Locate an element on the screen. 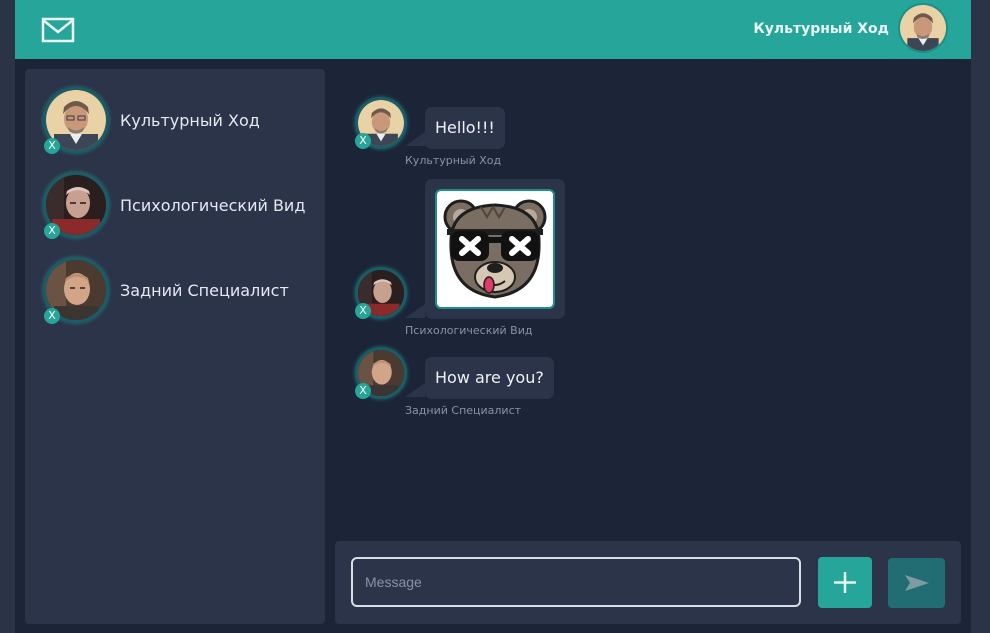 Image resolution: width=990 pixels, height=633 pixels. message-sender: Культурный Ход is located at coordinates (453, 160).